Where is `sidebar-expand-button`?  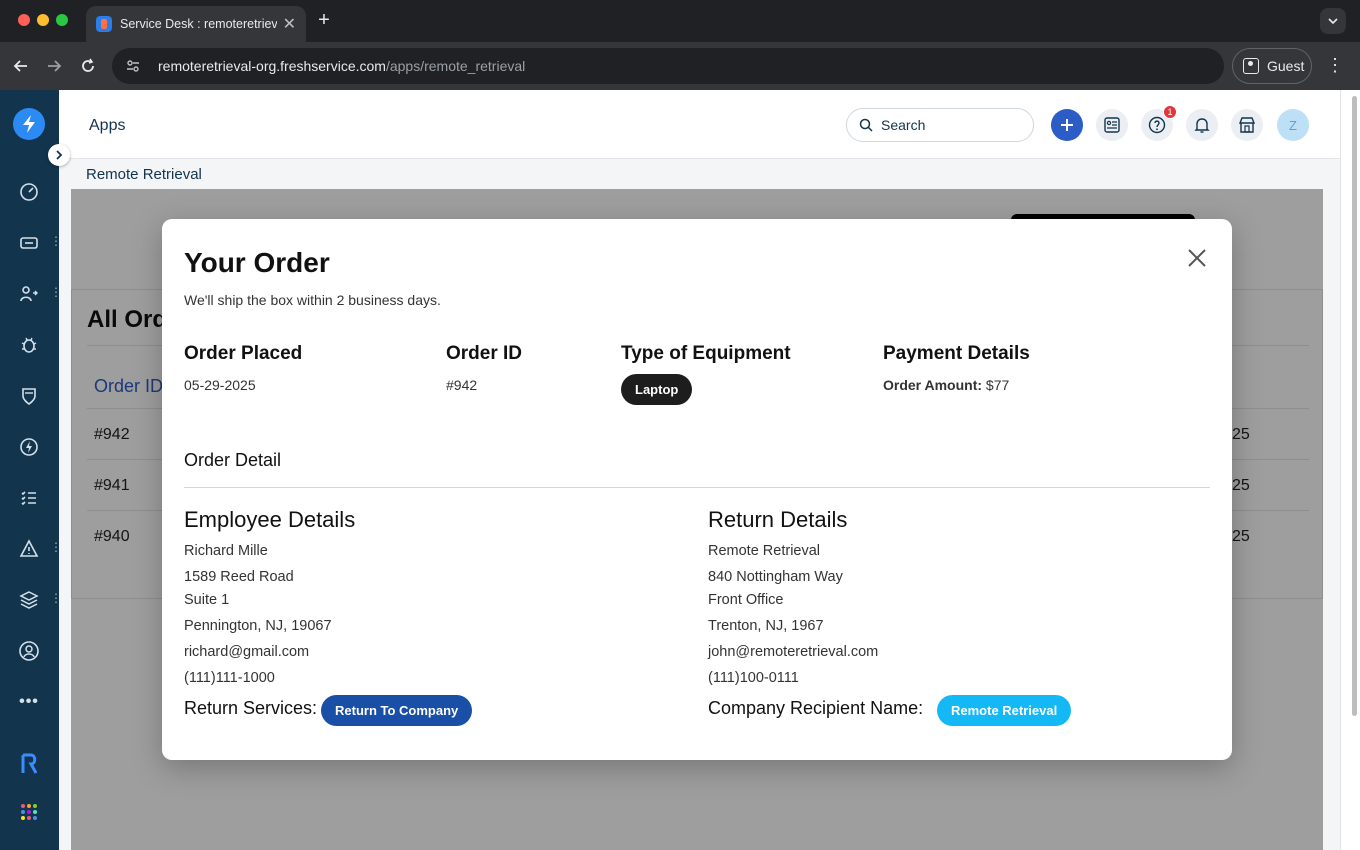
sidebar-expand-button is located at coordinates (59, 155).